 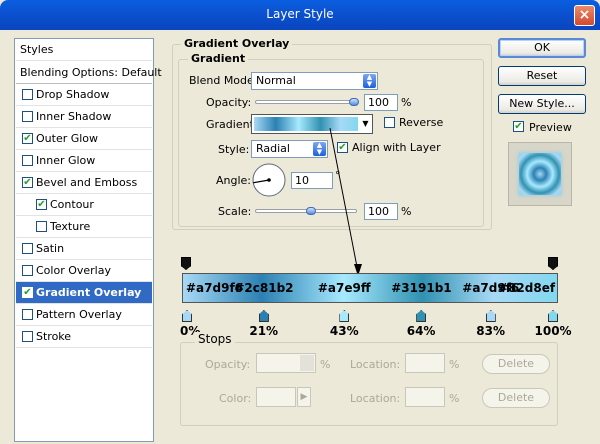 What do you see at coordinates (421, 122) in the screenshot?
I see `reverse-label: Reverse` at bounding box center [421, 122].